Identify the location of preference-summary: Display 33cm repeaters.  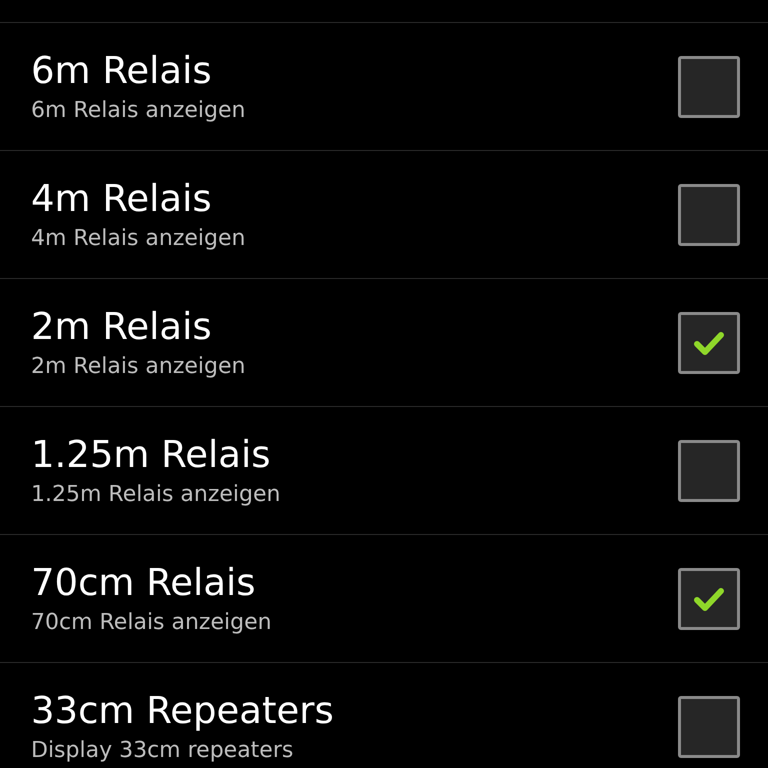
(162, 750).